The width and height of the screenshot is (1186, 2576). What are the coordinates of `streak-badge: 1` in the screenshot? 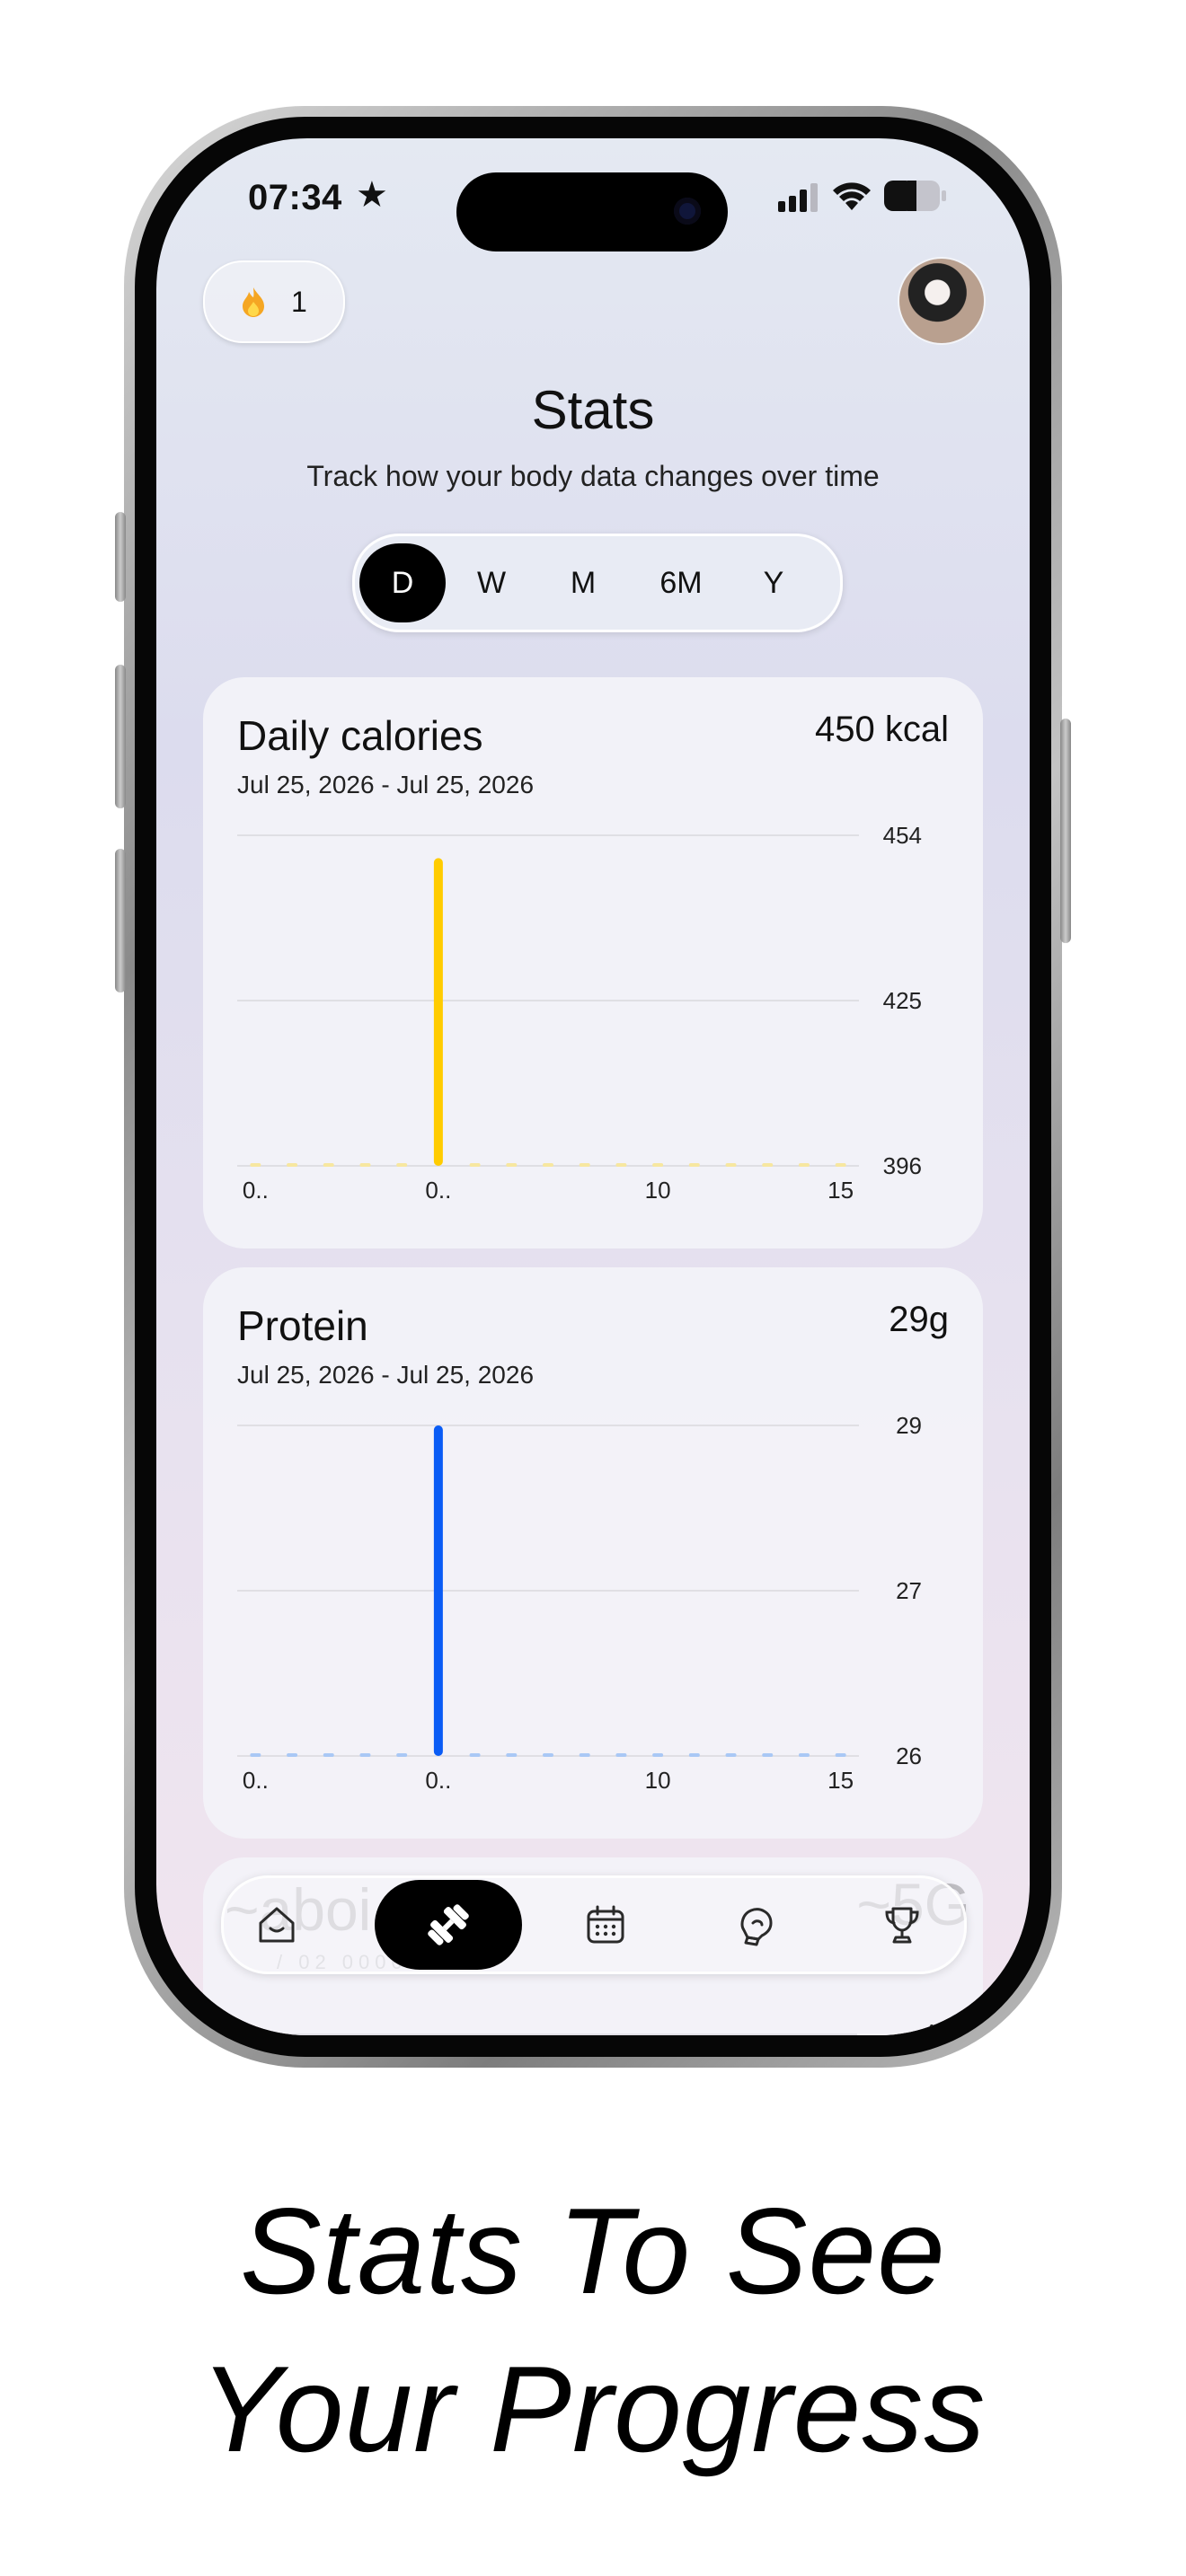 It's located at (274, 301).